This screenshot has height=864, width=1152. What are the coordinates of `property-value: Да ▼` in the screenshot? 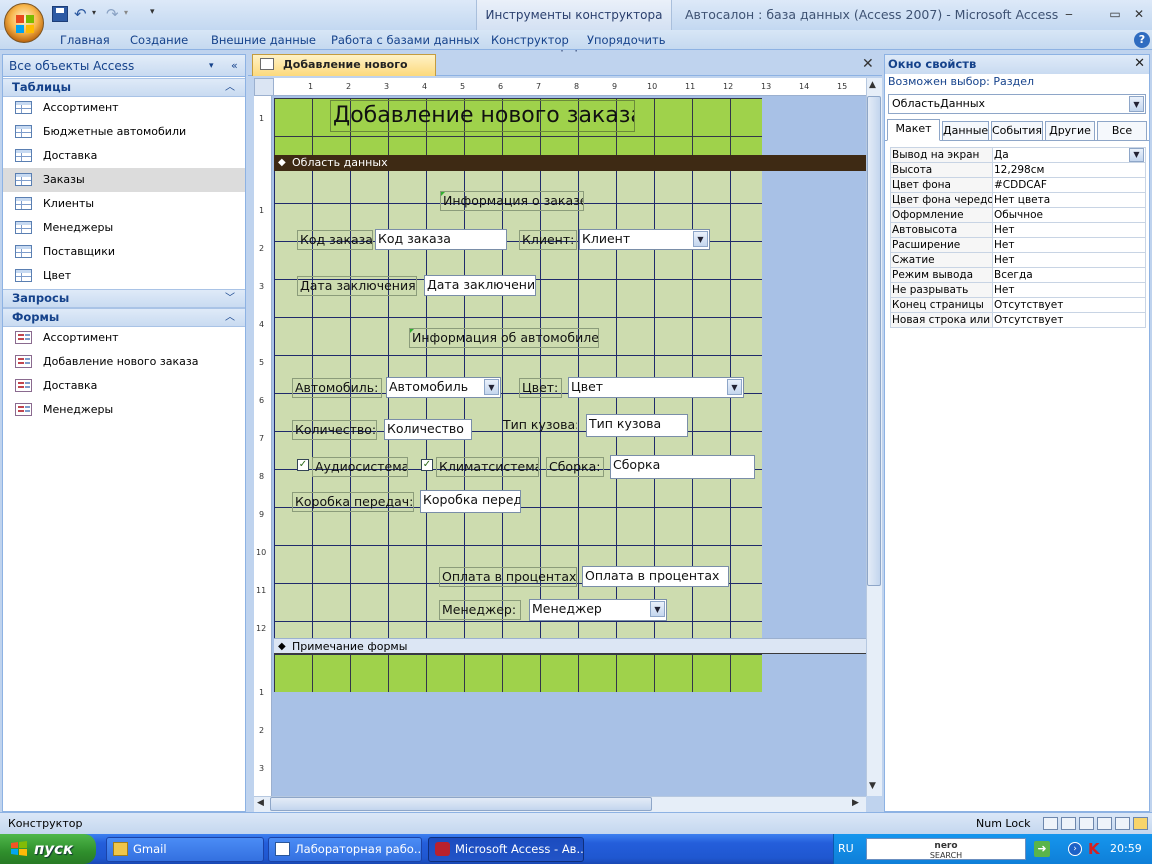 It's located at (1069, 155).